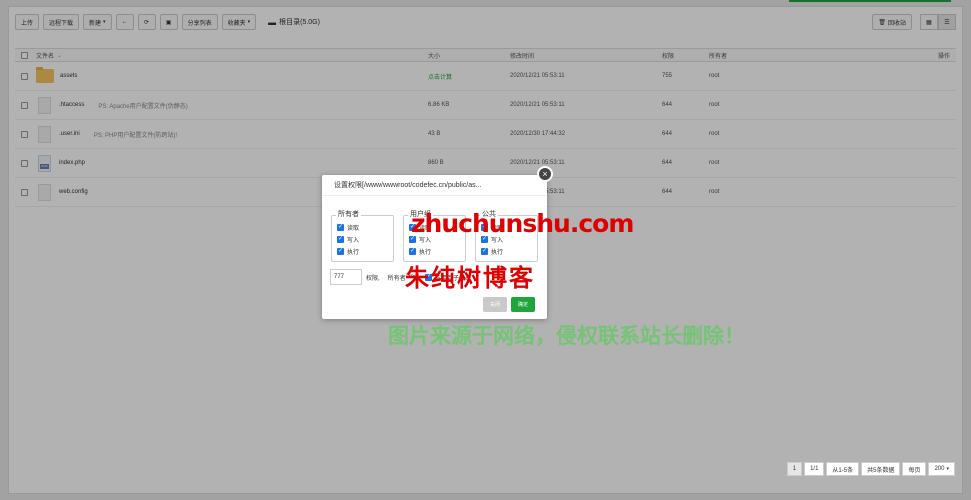  Describe the element at coordinates (522, 304) in the screenshot. I see `confirm-button: 确定` at that location.